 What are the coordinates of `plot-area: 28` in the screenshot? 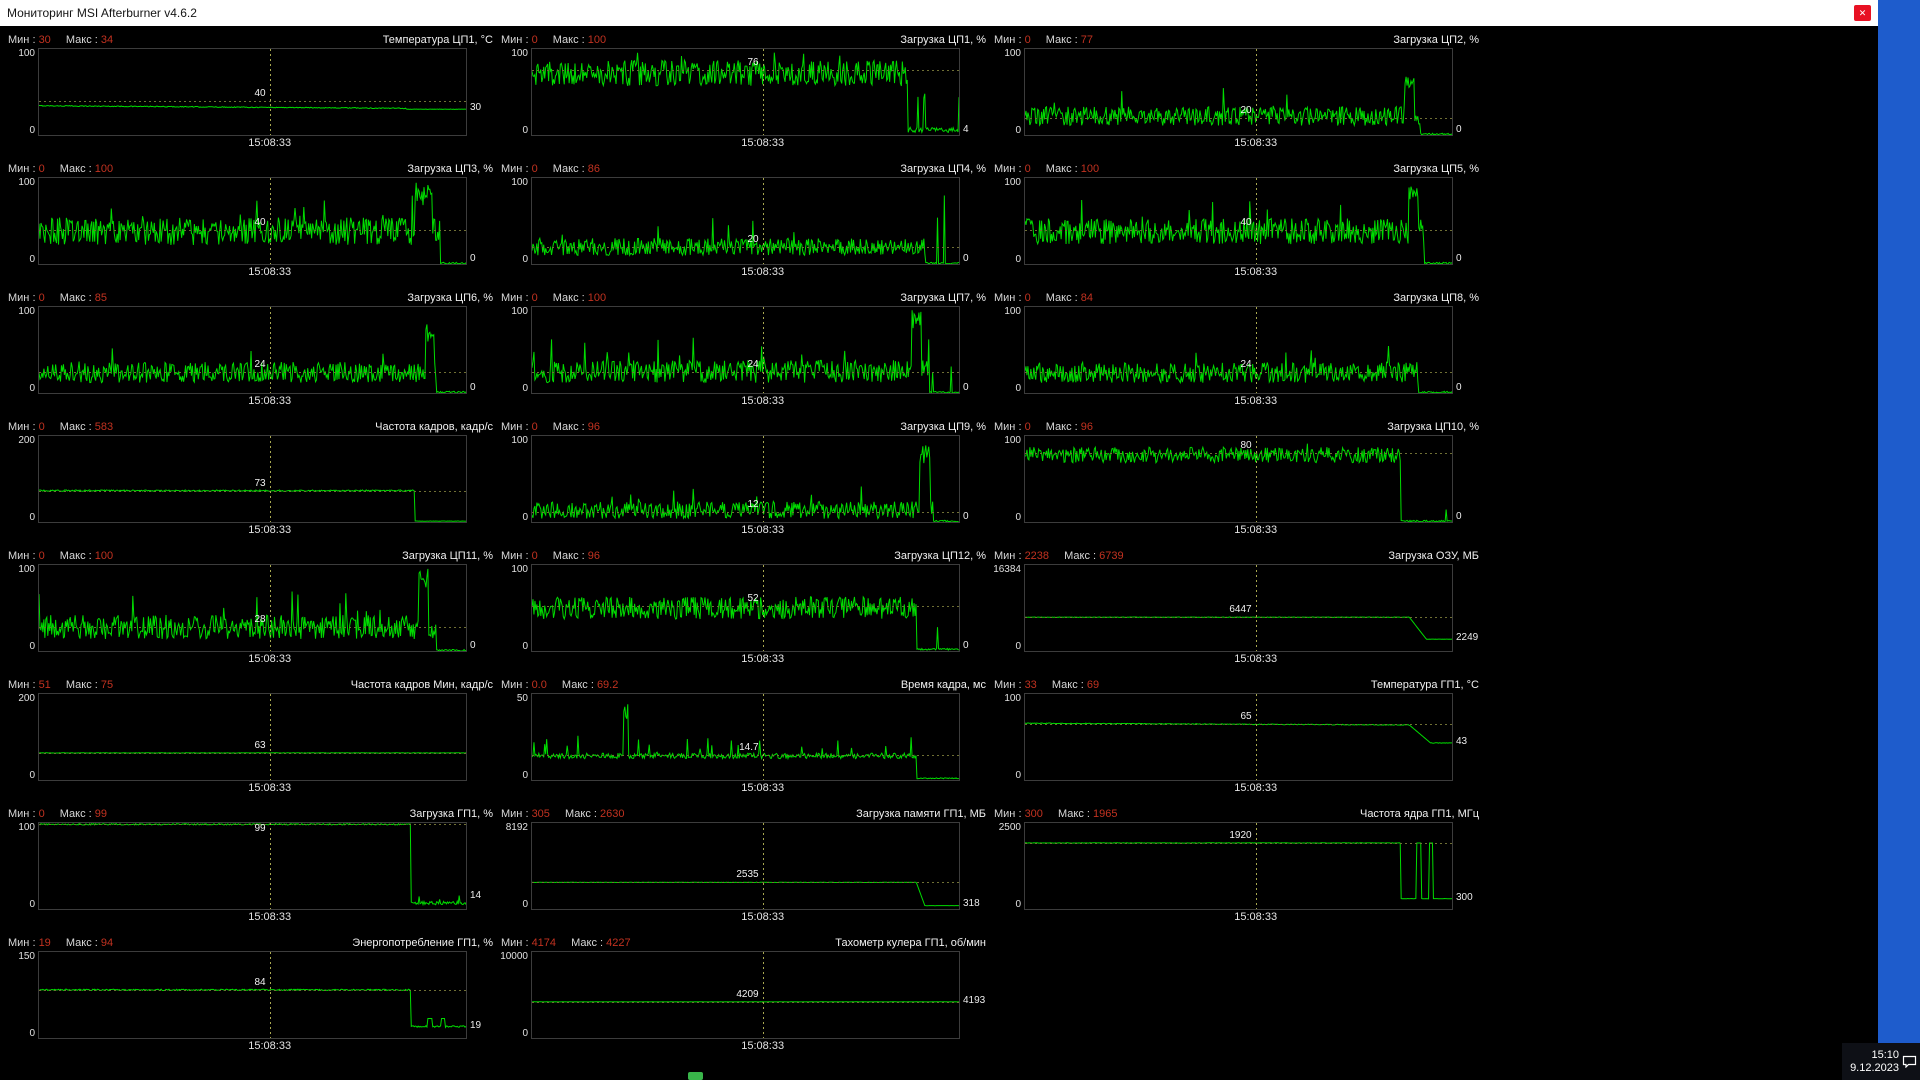 It's located at (252, 608).